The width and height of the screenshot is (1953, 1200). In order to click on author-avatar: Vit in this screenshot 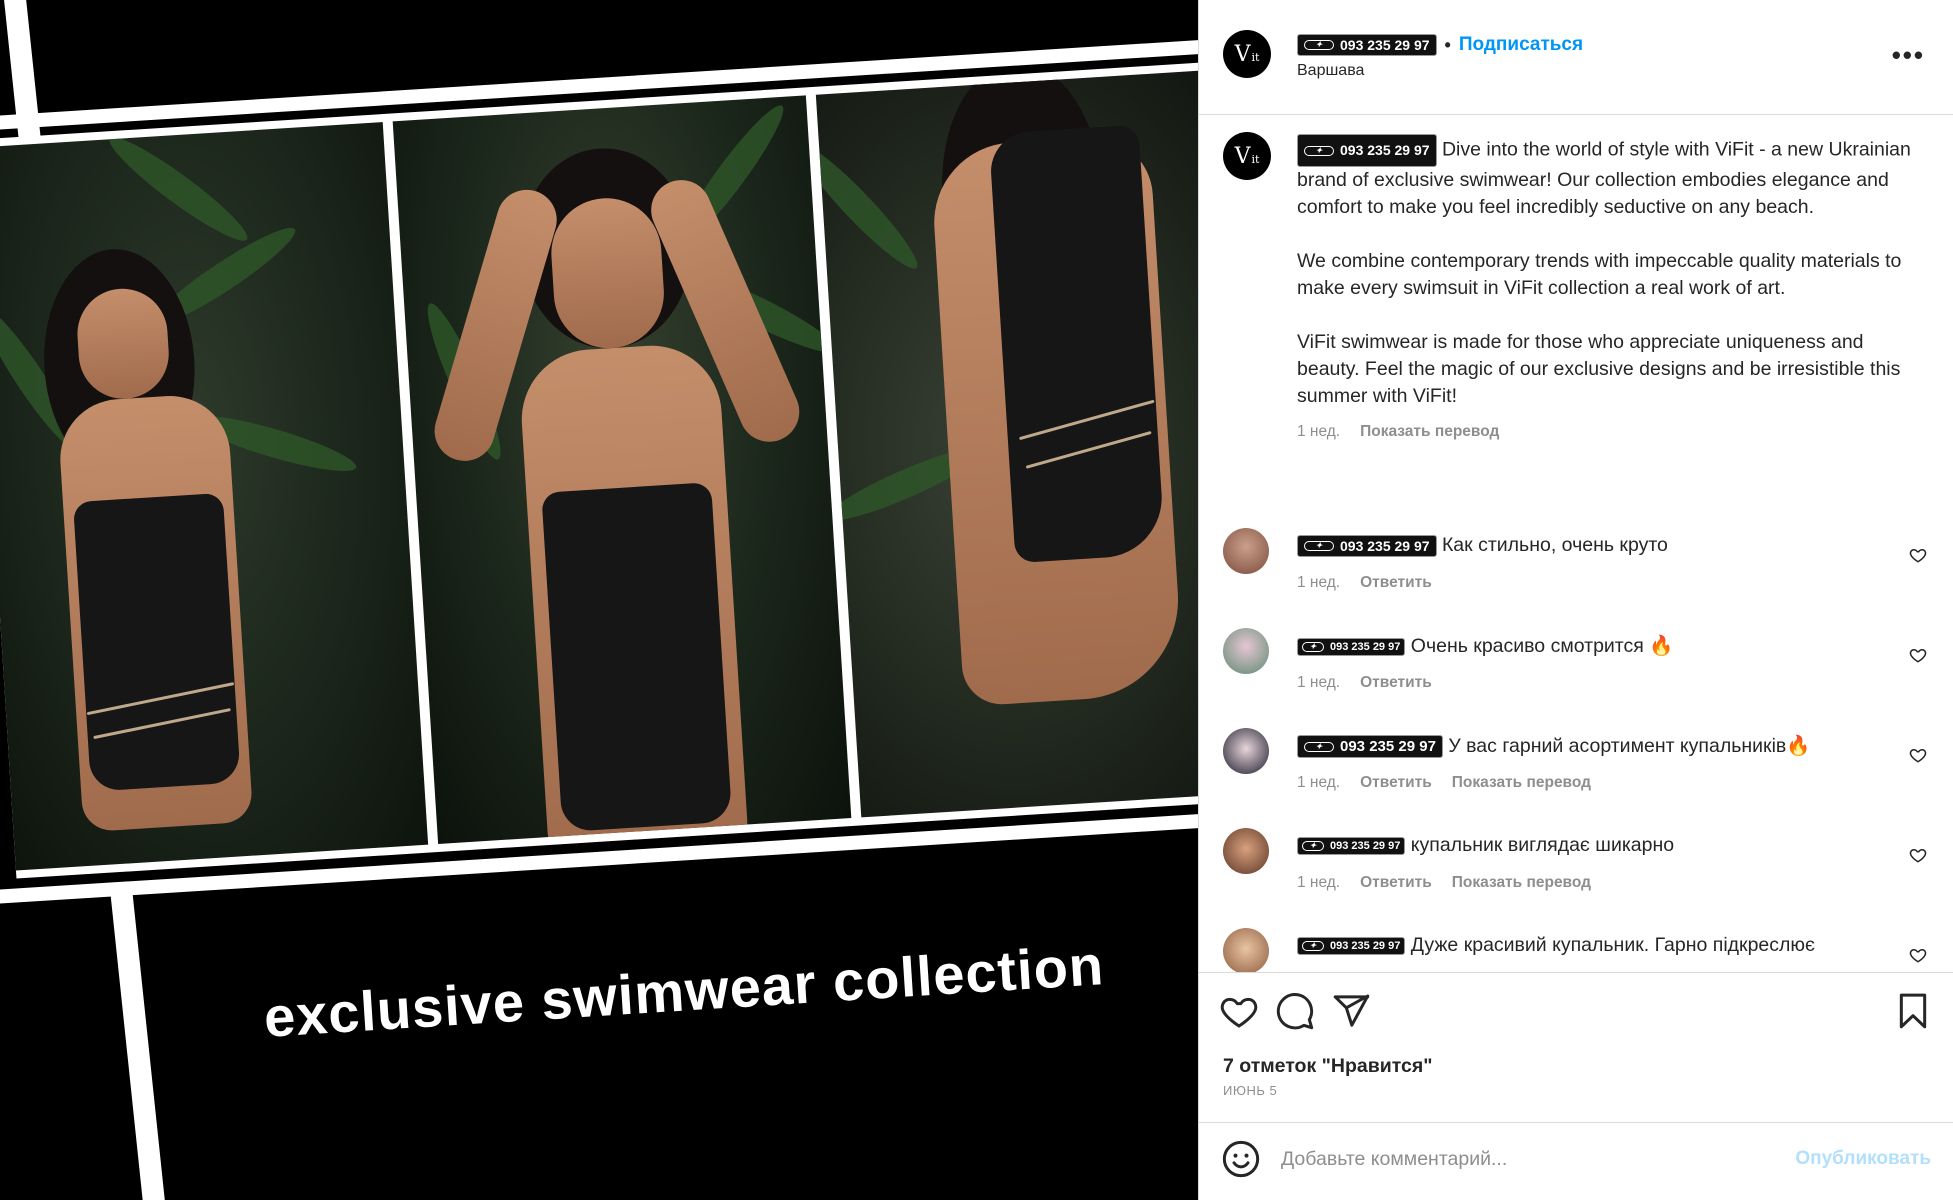, I will do `click(1247, 54)`.